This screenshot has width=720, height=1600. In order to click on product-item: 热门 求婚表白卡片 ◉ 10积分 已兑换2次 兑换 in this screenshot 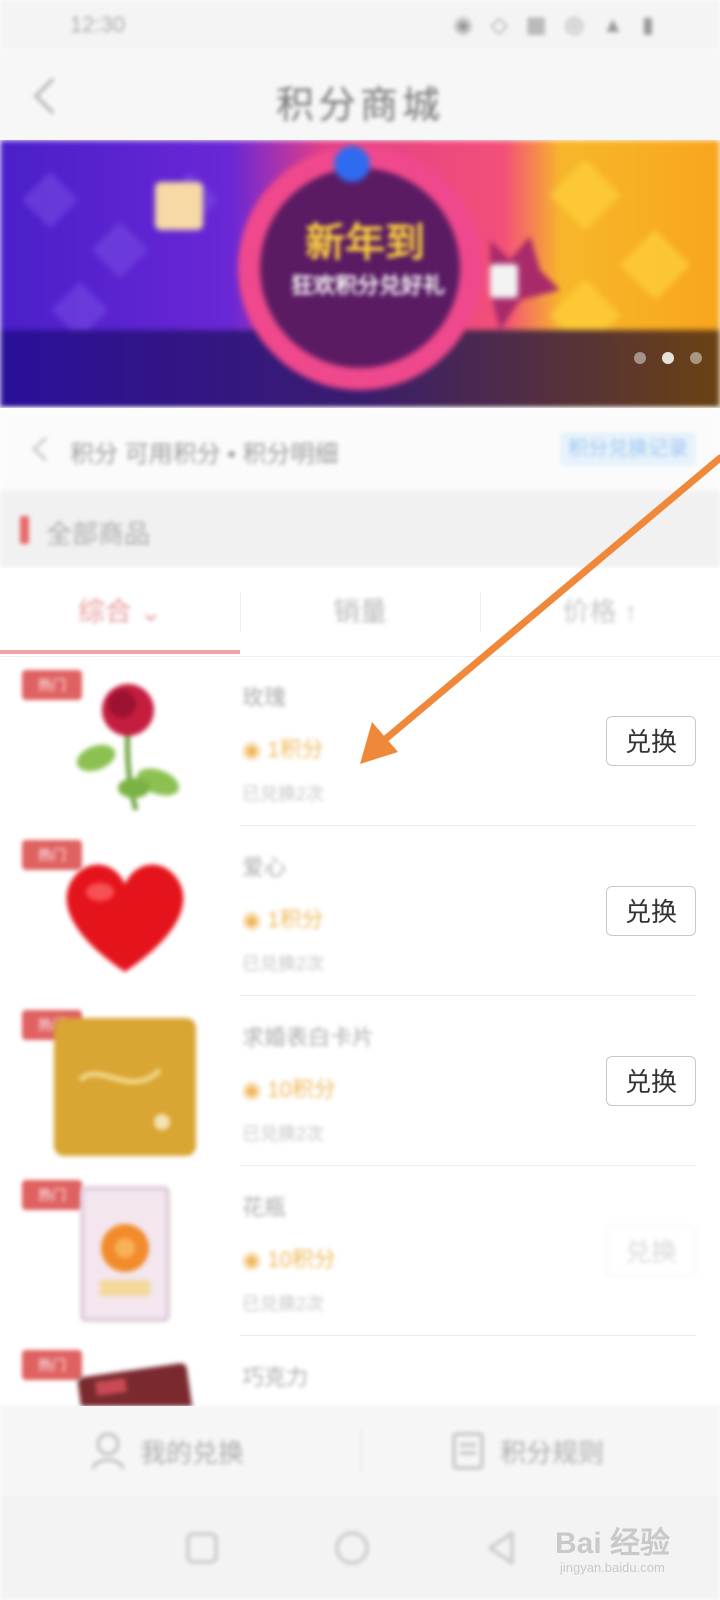, I will do `click(360, 1081)`.